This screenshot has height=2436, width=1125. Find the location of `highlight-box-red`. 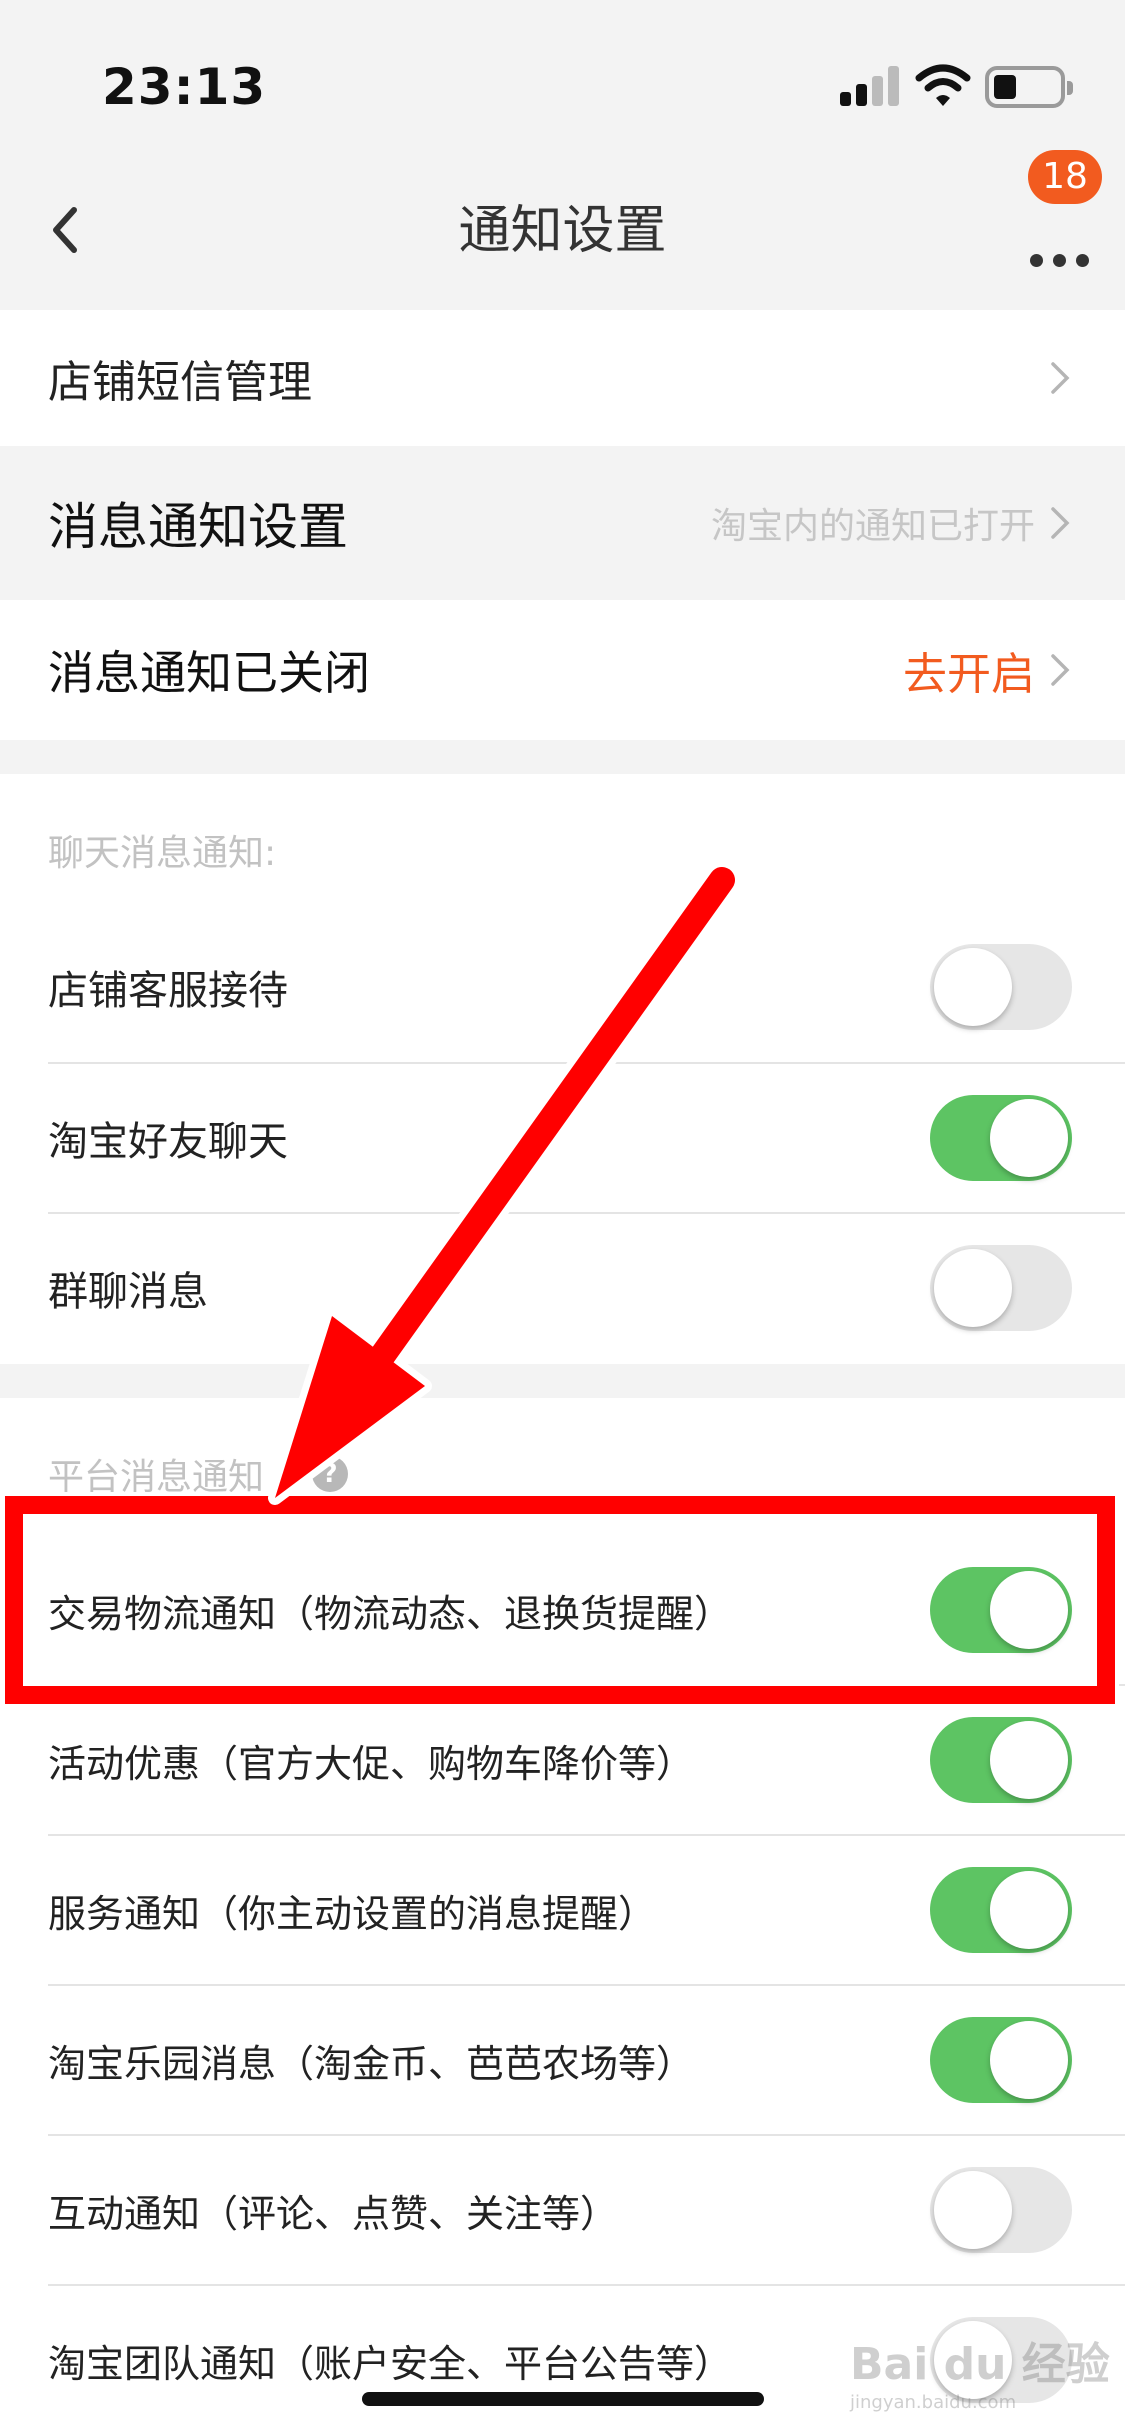

highlight-box-red is located at coordinates (560, 1600).